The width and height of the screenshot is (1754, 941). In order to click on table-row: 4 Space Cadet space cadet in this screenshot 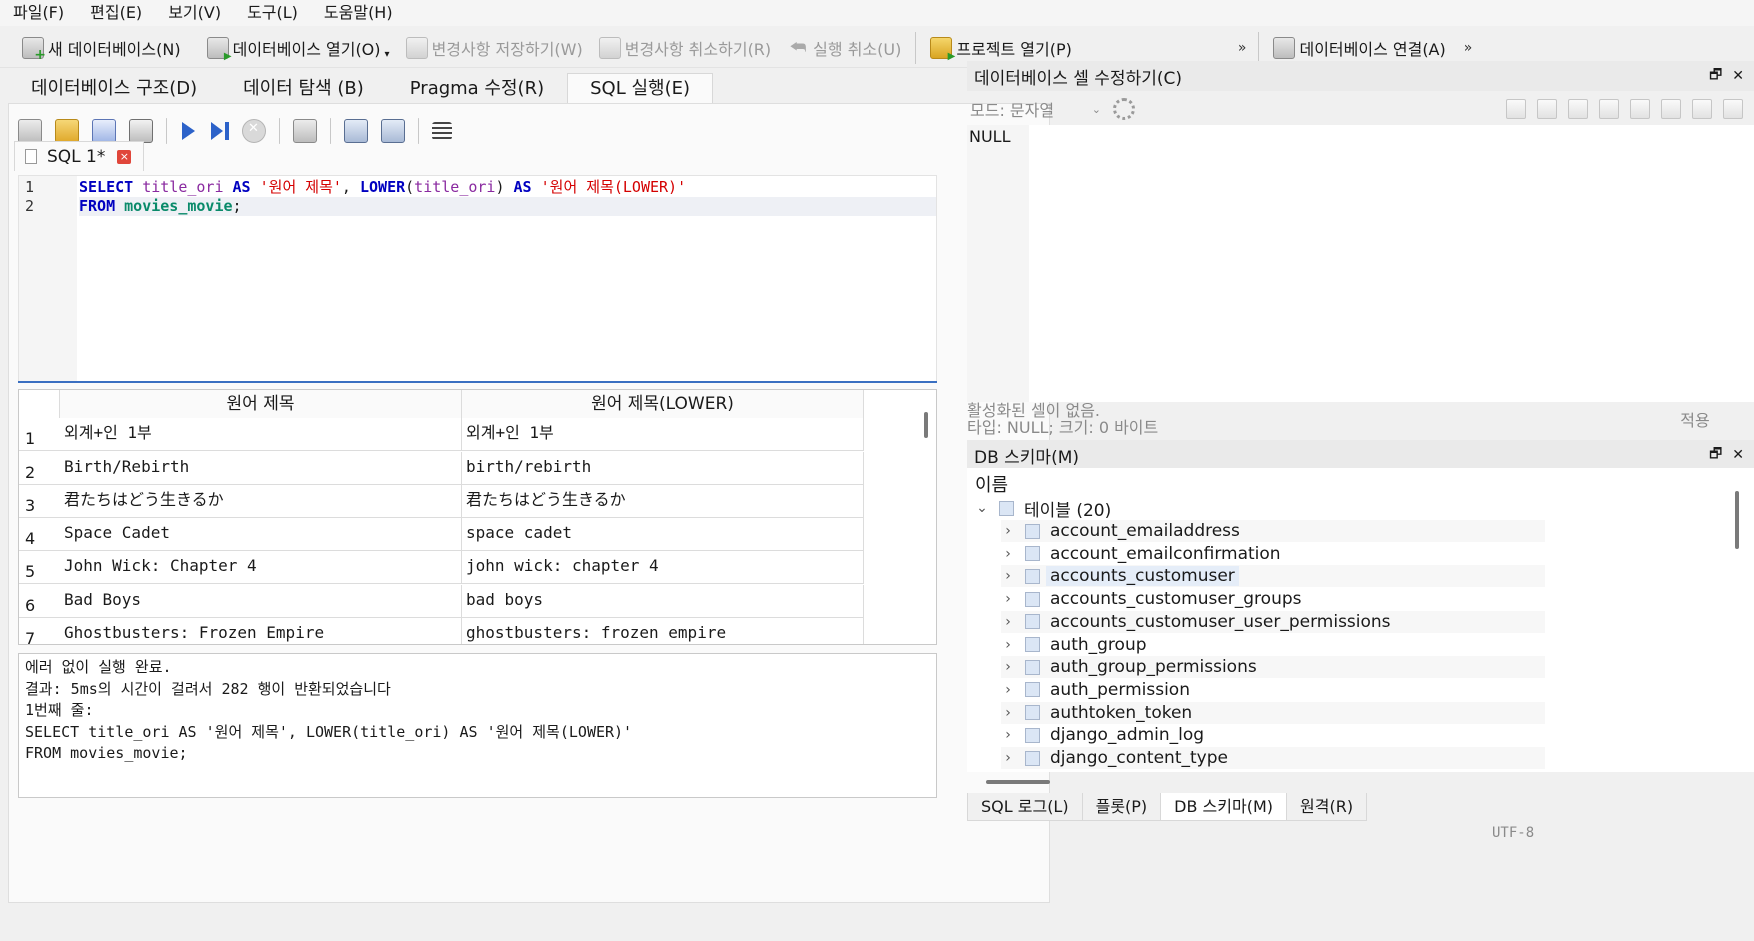, I will do `click(441, 534)`.